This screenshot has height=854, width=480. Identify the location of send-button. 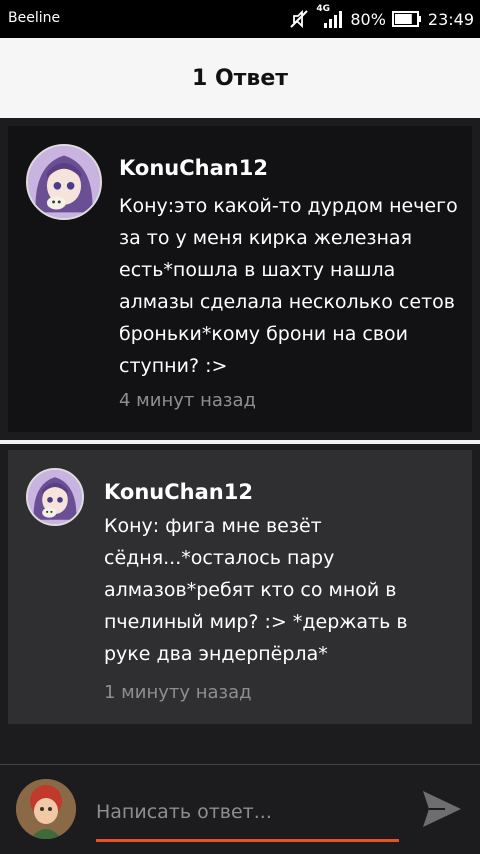
(442, 811).